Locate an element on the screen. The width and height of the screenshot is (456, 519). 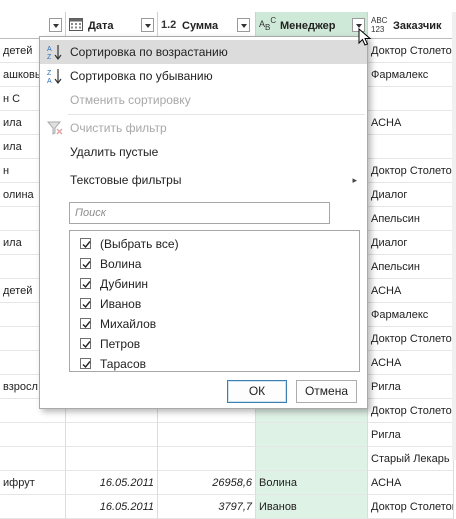
filter-value-item: Петров is located at coordinates (215, 344).